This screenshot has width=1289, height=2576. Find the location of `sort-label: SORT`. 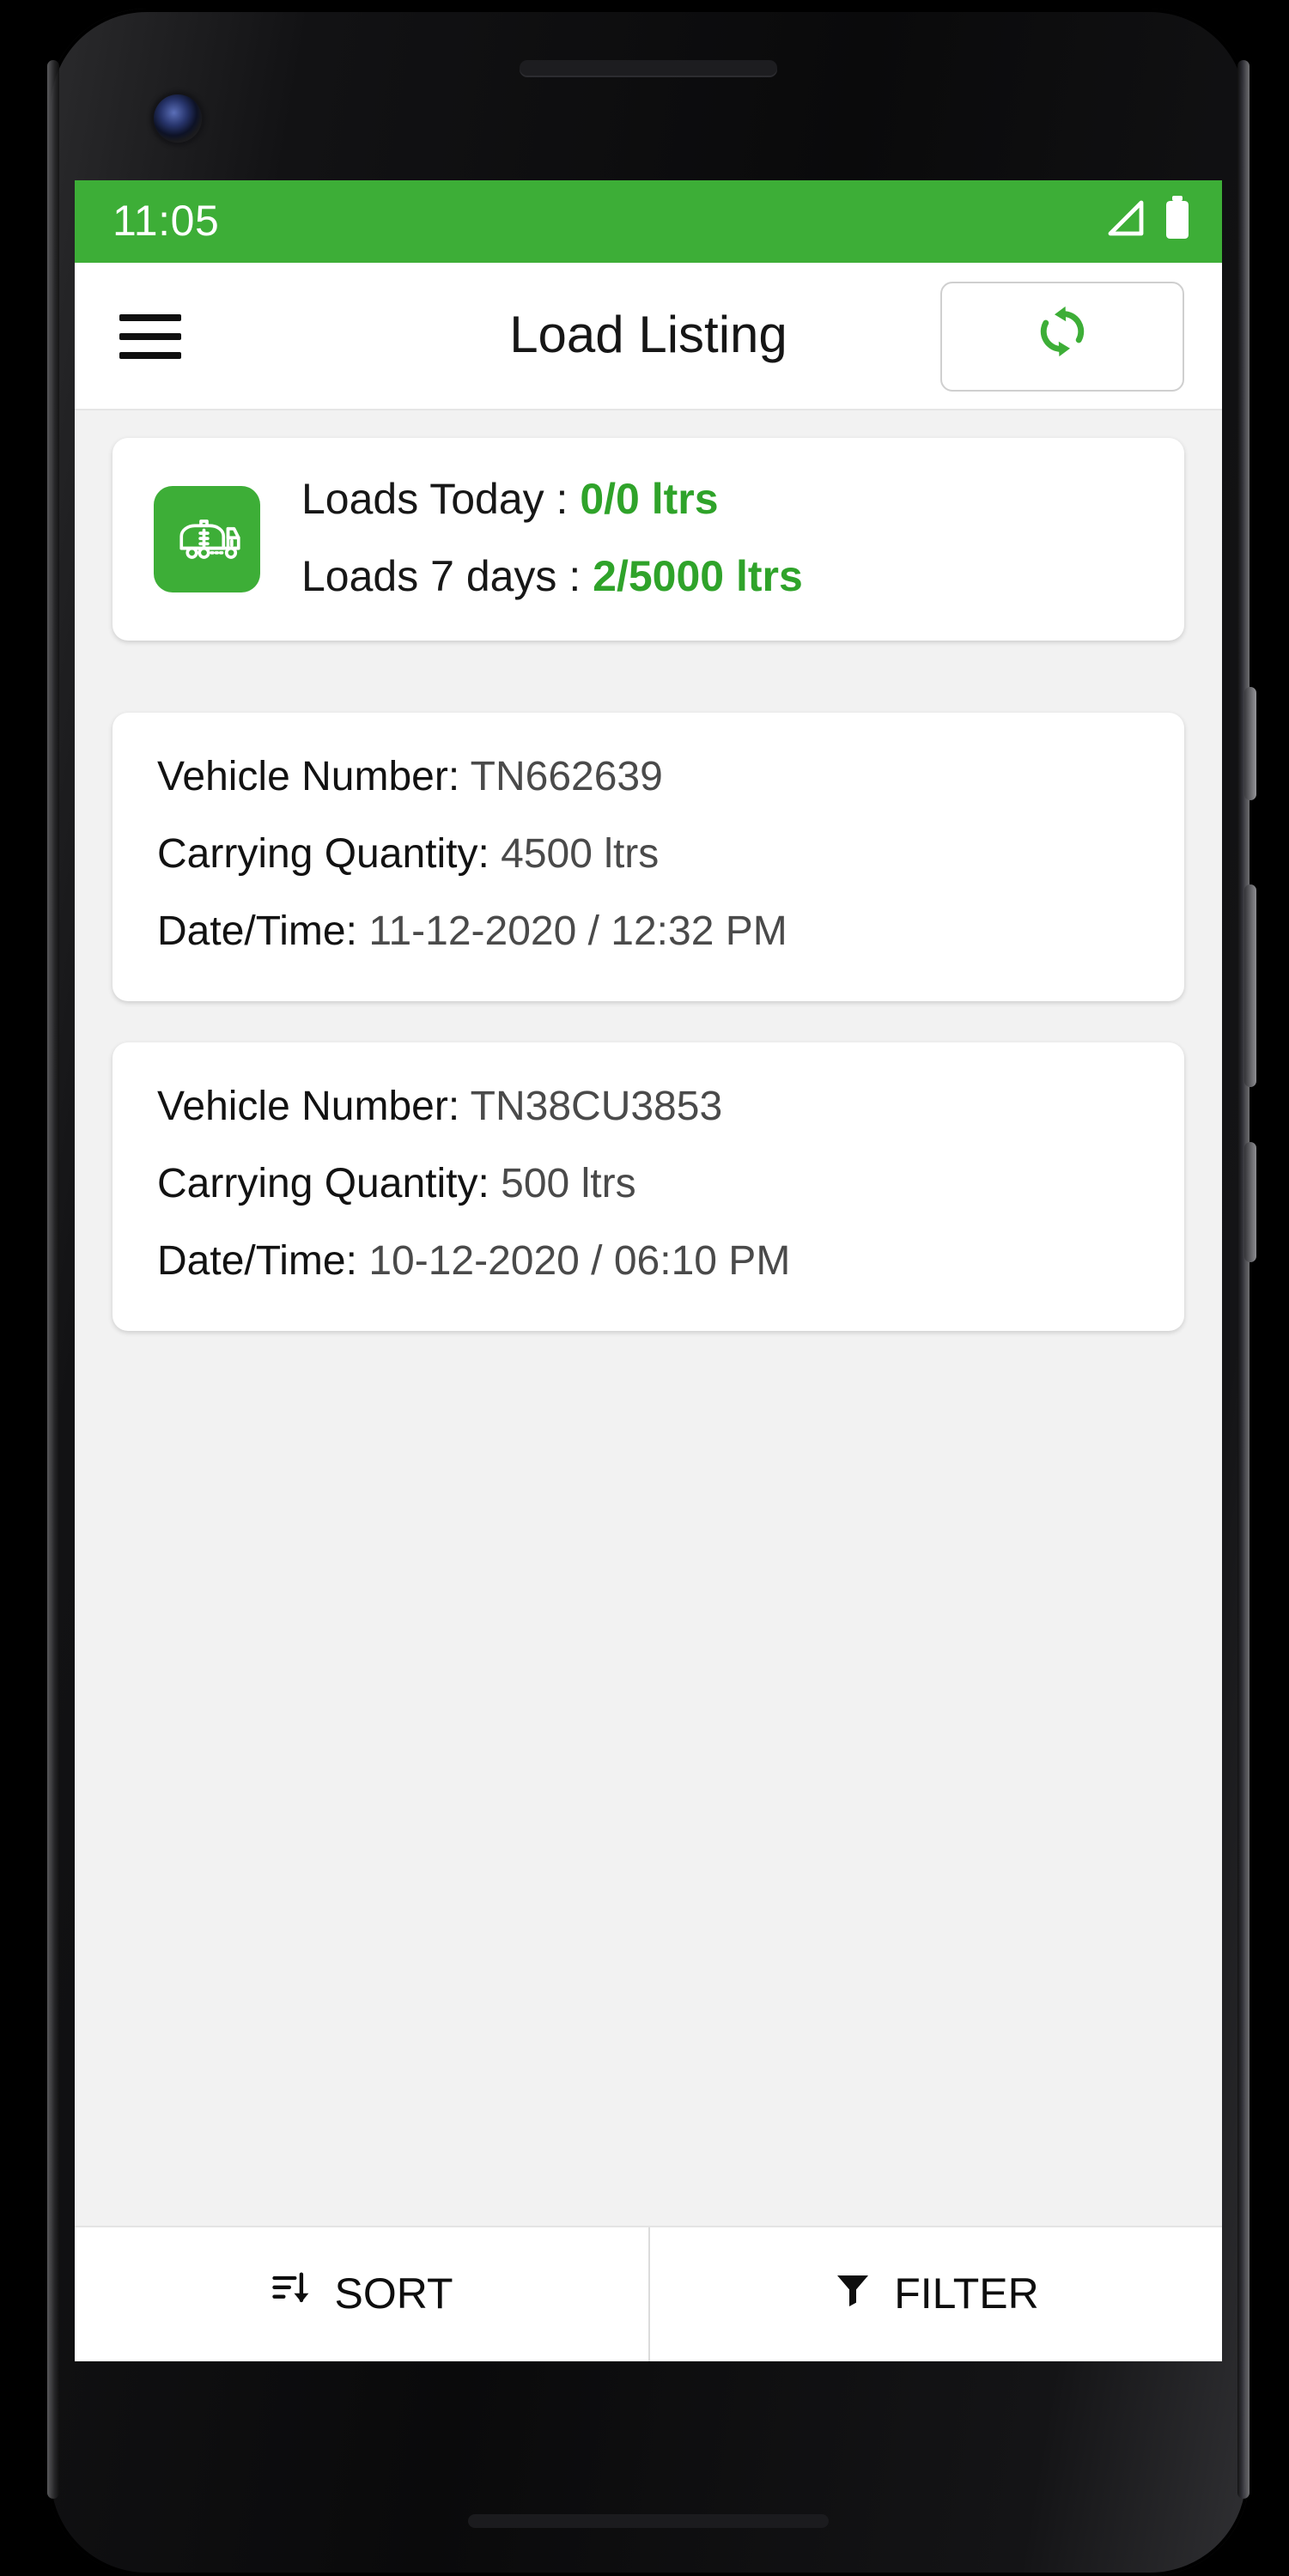

sort-label: SORT is located at coordinates (394, 2294).